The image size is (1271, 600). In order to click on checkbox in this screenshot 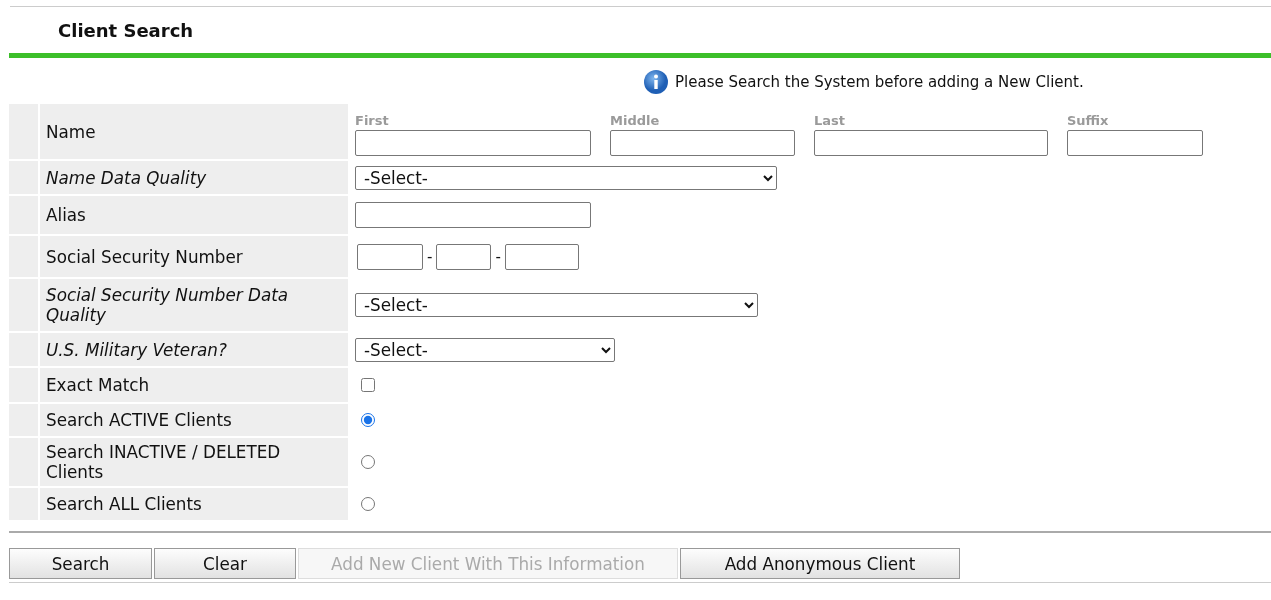, I will do `click(368, 385)`.